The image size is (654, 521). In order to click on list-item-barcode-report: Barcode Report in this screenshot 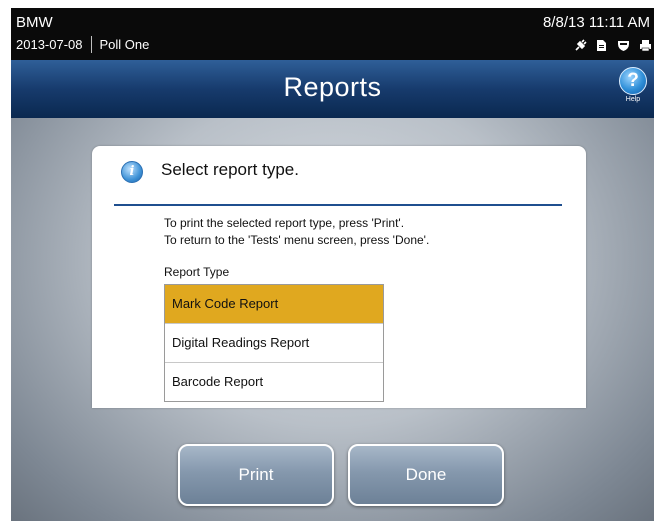, I will do `click(274, 381)`.